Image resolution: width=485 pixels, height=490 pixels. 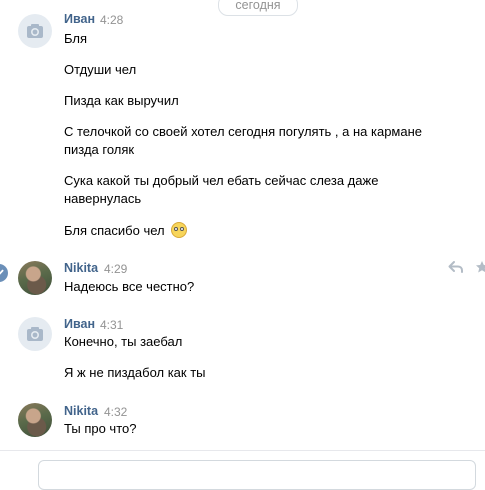 I want to click on composer-divider, so click(x=242, y=450).